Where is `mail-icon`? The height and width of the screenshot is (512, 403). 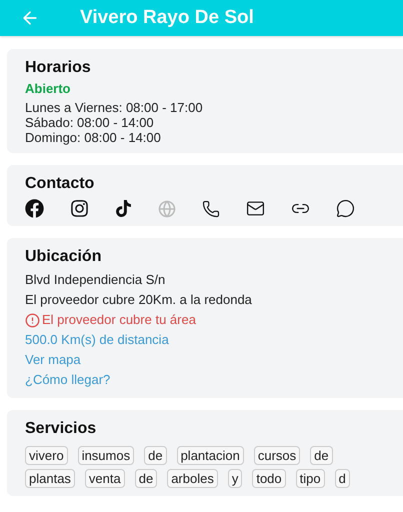 mail-icon is located at coordinates (255, 208).